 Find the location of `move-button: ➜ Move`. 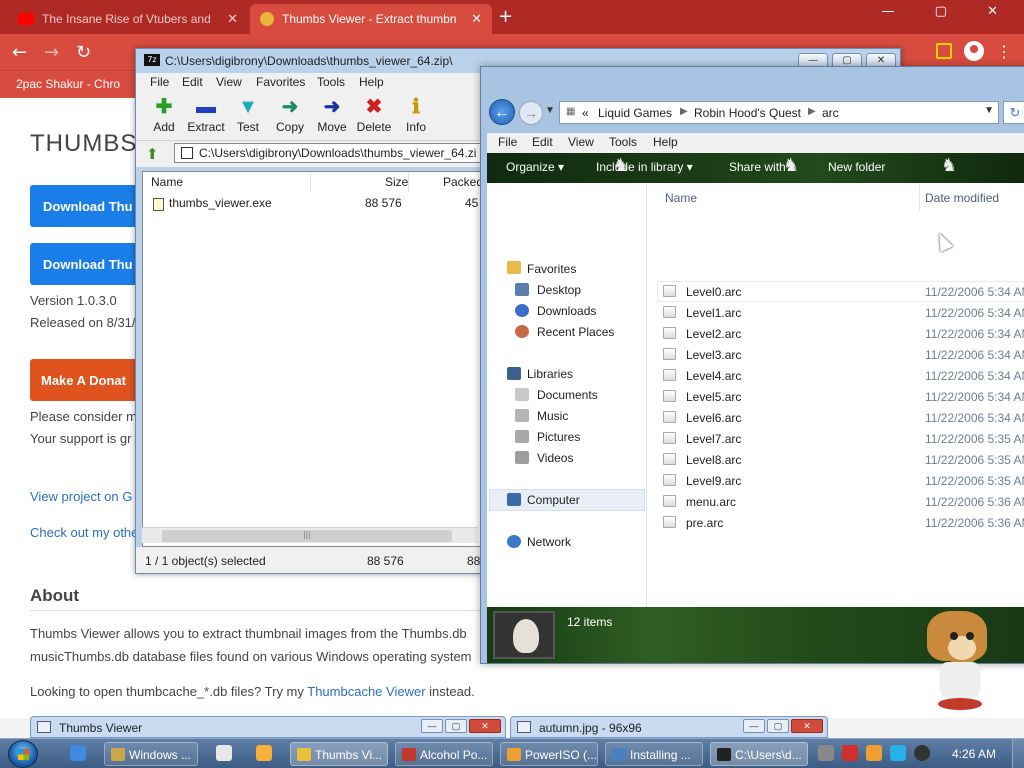

move-button: ➜ Move is located at coordinates (332, 115).